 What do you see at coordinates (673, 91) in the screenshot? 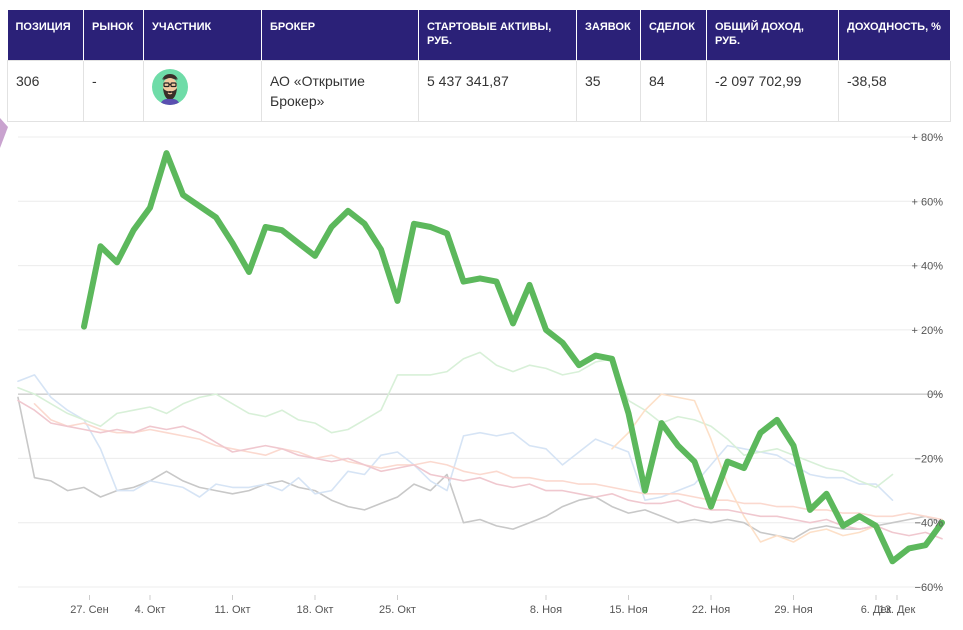
I see `cell-deals: 84` at bounding box center [673, 91].